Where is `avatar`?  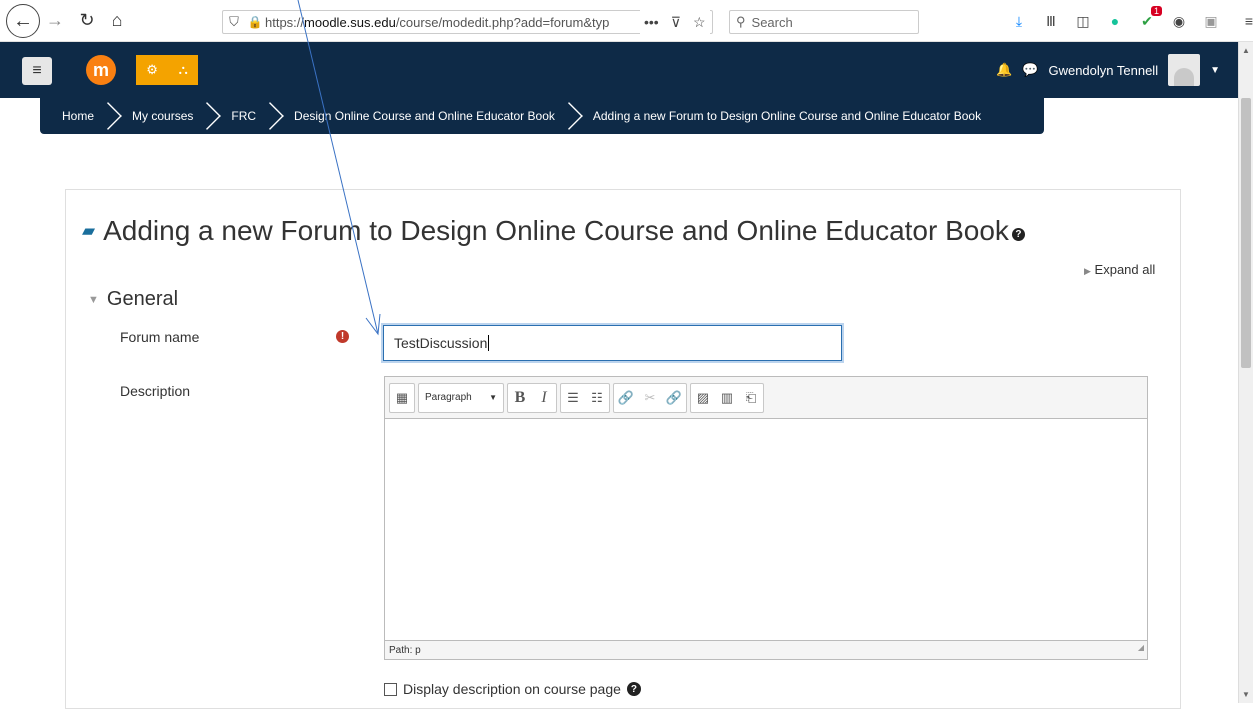
avatar is located at coordinates (1184, 70).